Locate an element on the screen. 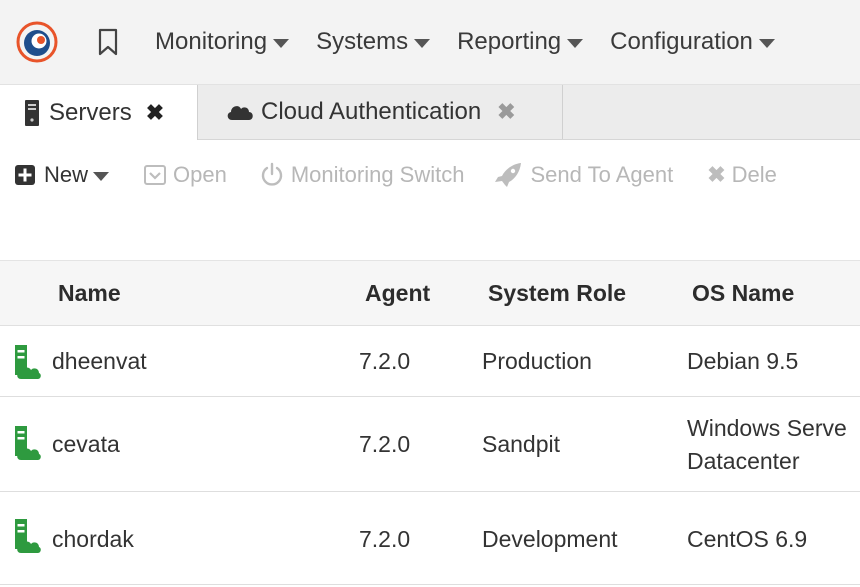  os-name-line-2: Datacenter is located at coordinates (743, 461).